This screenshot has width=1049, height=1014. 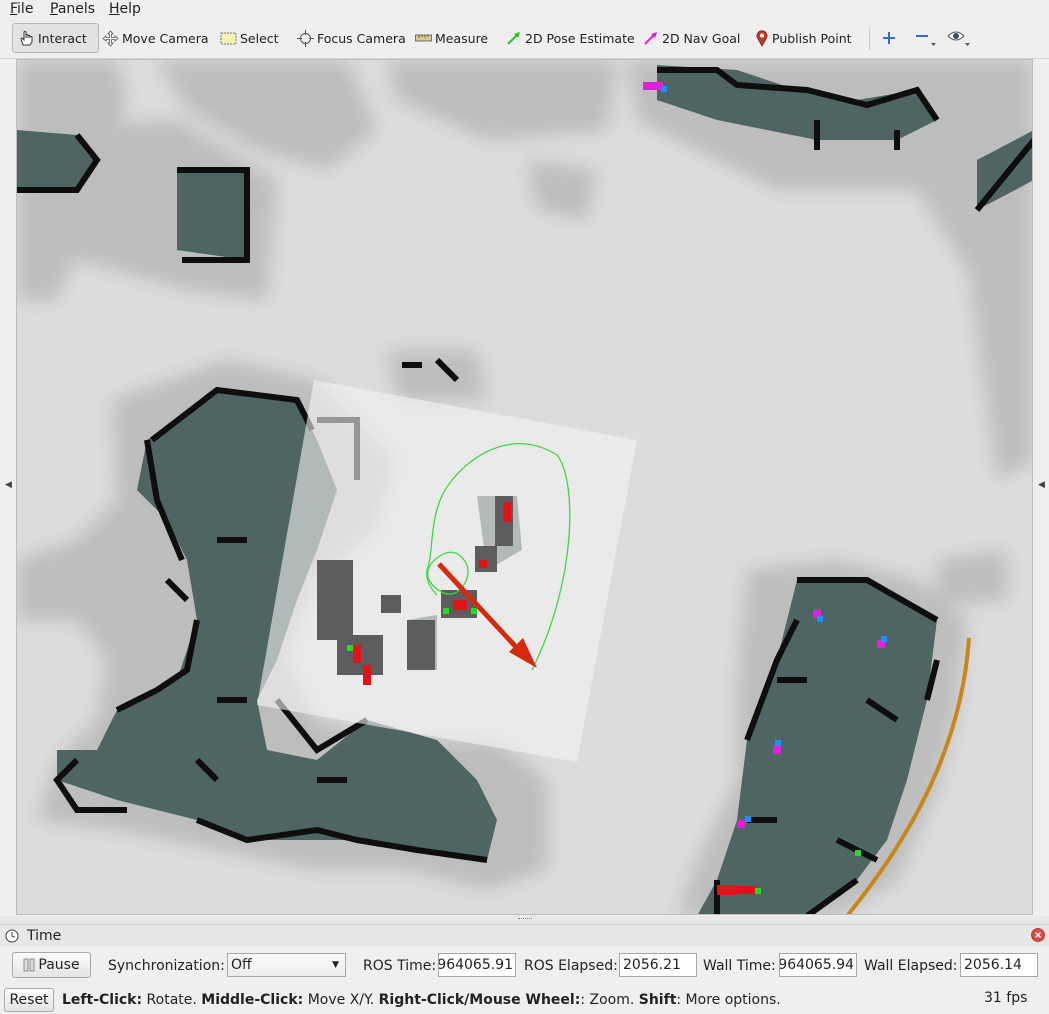 What do you see at coordinates (166, 966) in the screenshot?
I see `sync-label: Synchronization:` at bounding box center [166, 966].